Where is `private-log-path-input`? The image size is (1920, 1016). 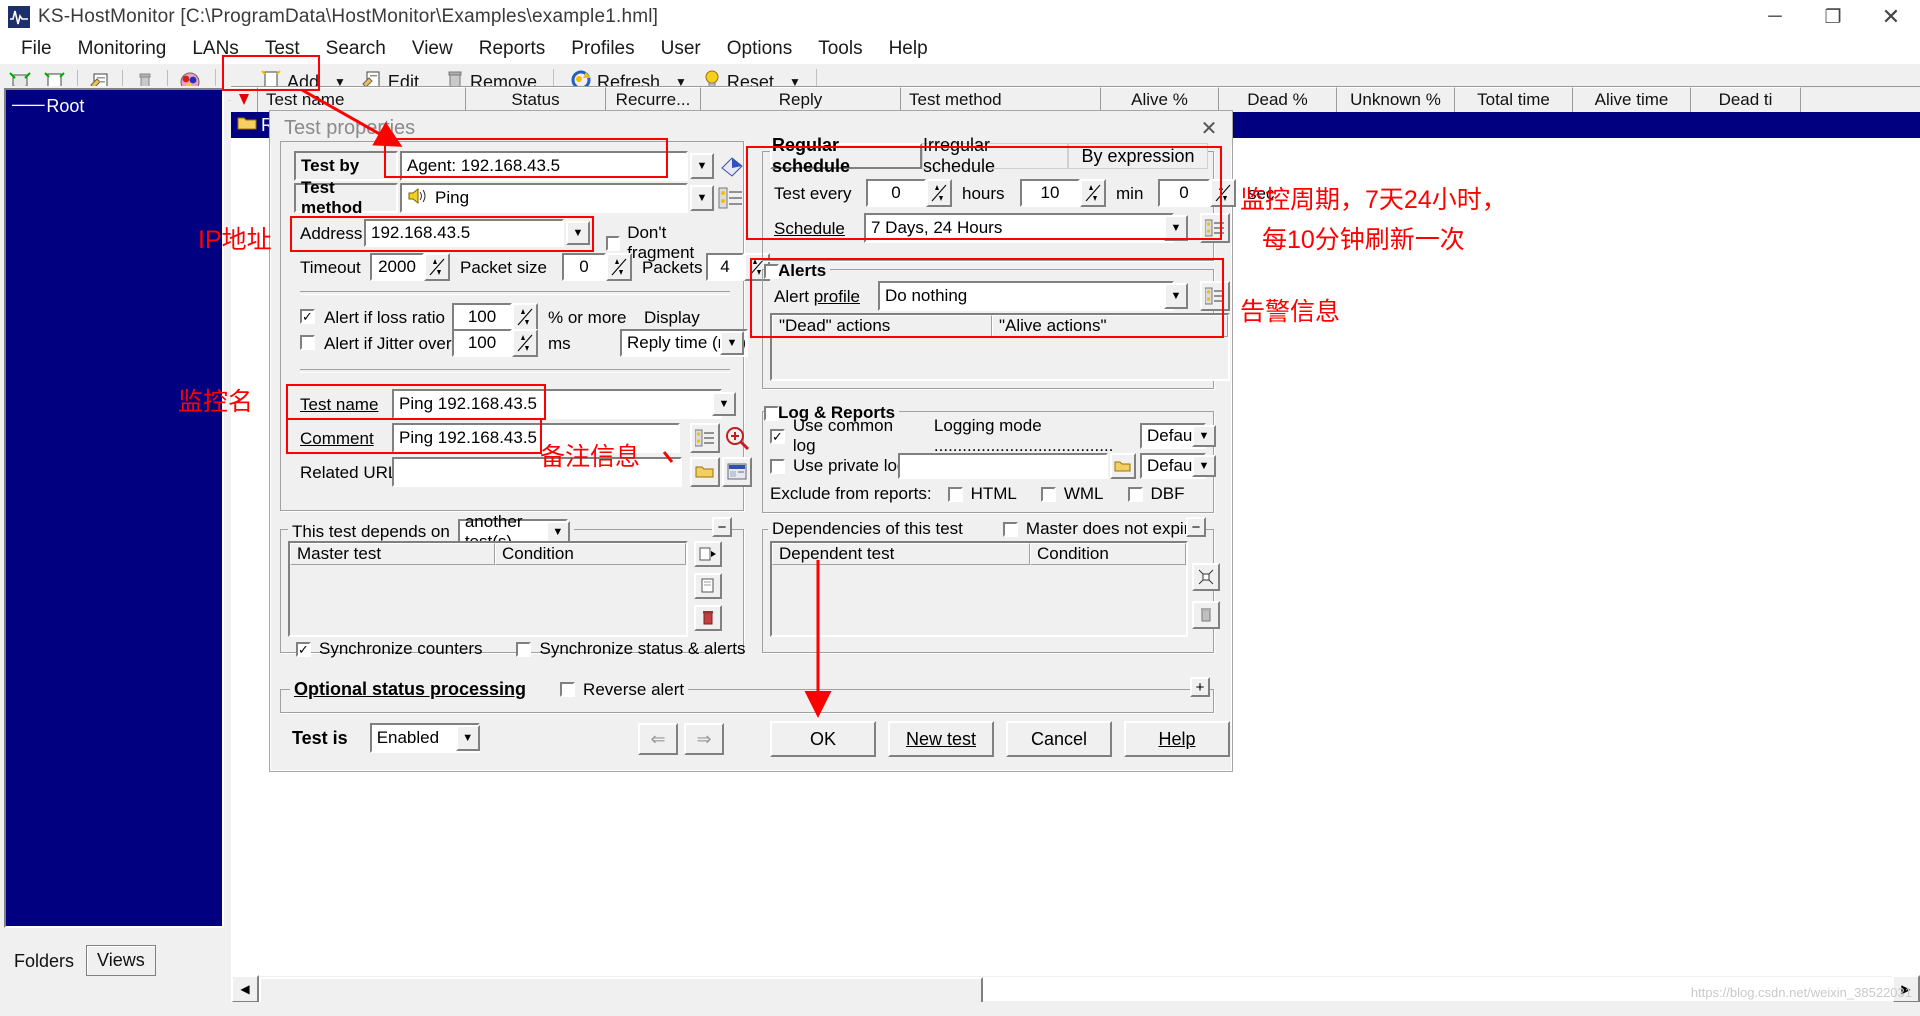 private-log-path-input is located at coordinates (1003, 466).